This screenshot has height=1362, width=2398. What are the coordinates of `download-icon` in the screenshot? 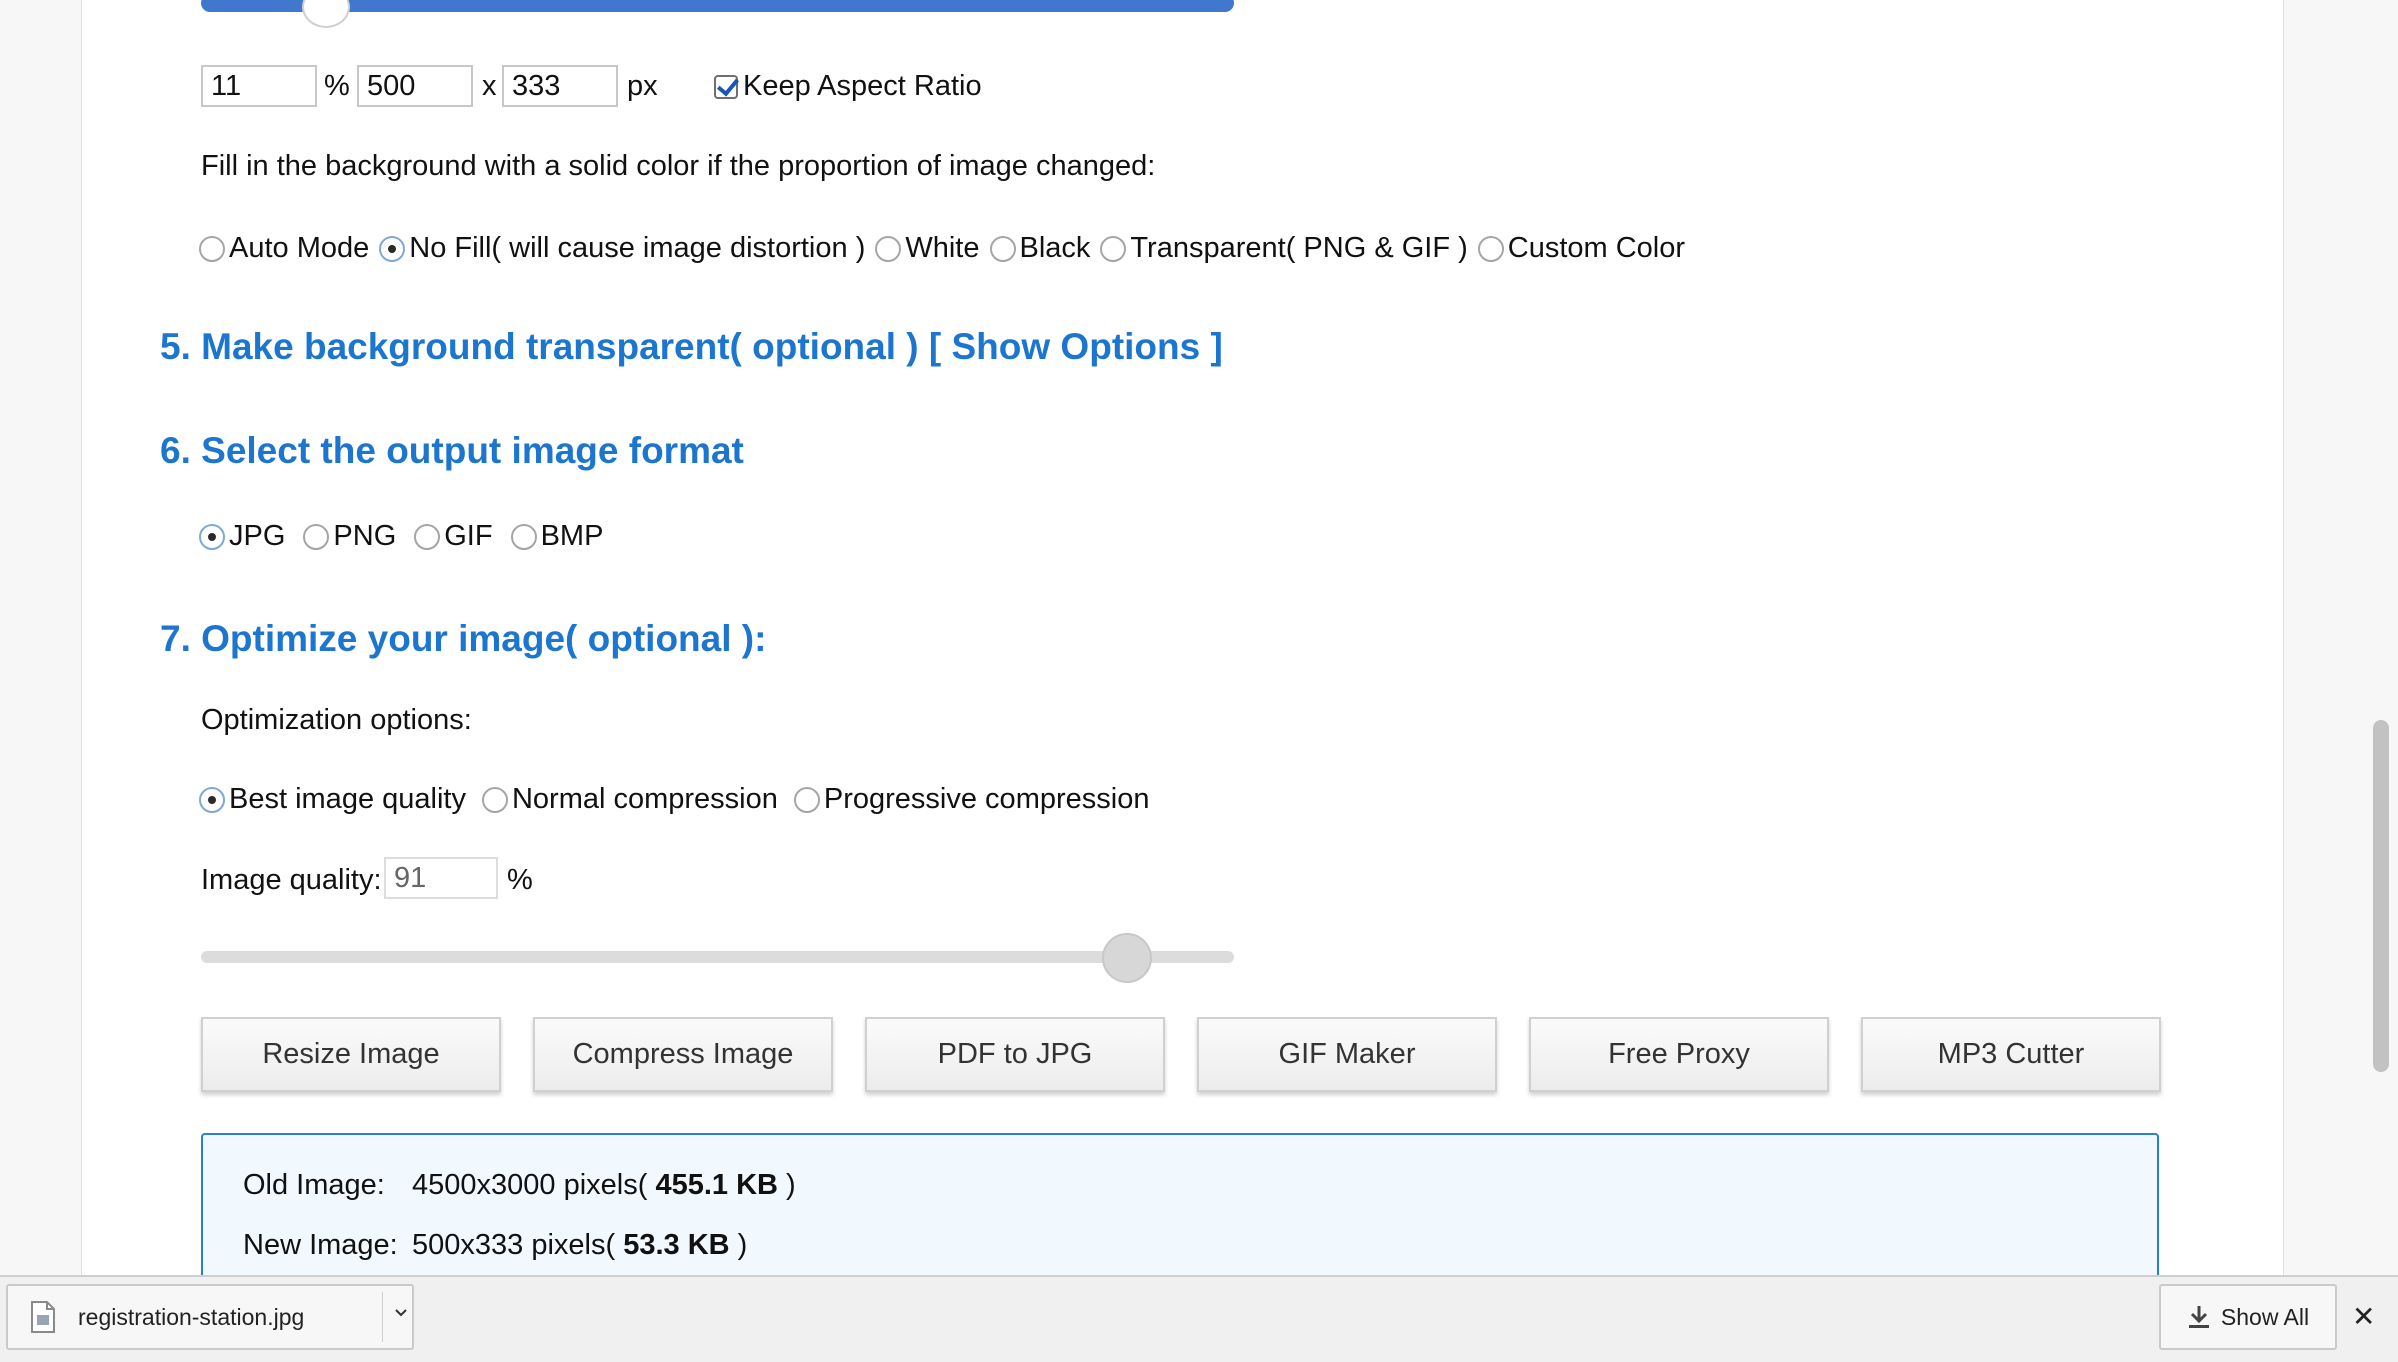 It's located at (2198, 1317).